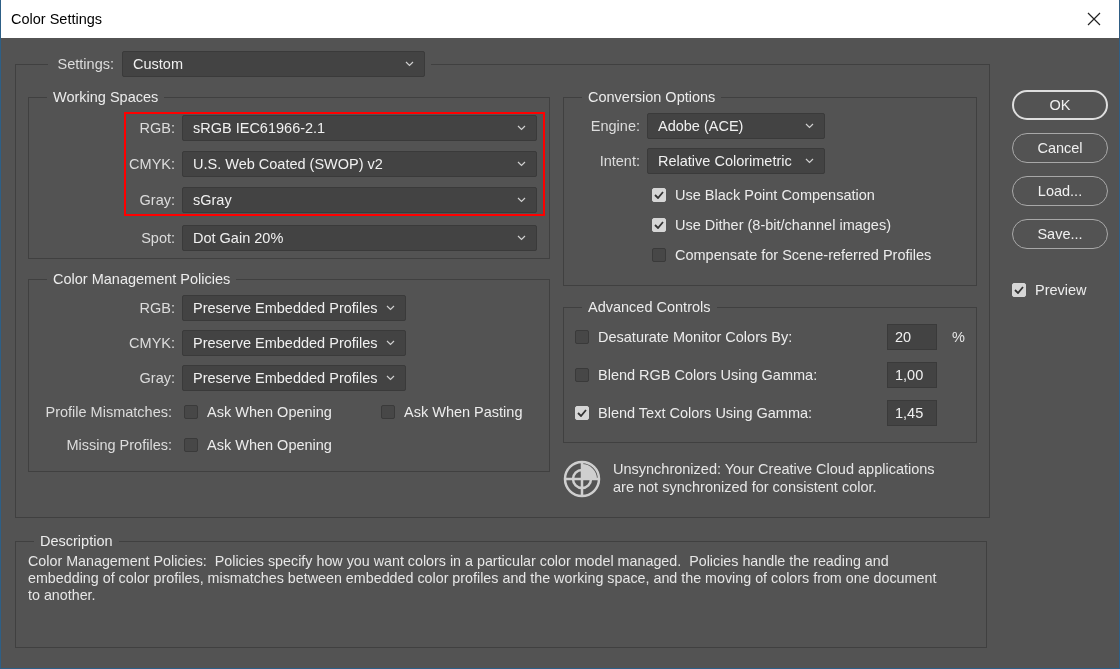 The image size is (1120, 669). Describe the element at coordinates (582, 479) in the screenshot. I see `color-sync-icon` at that location.